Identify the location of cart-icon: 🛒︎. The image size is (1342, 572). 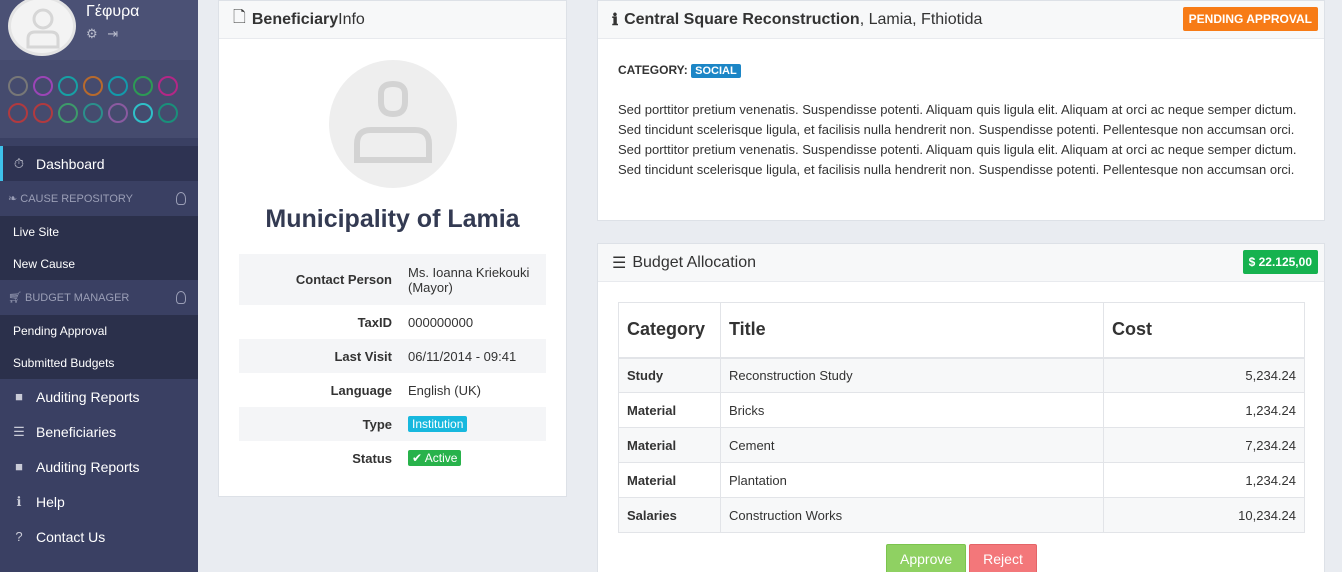
(17, 298).